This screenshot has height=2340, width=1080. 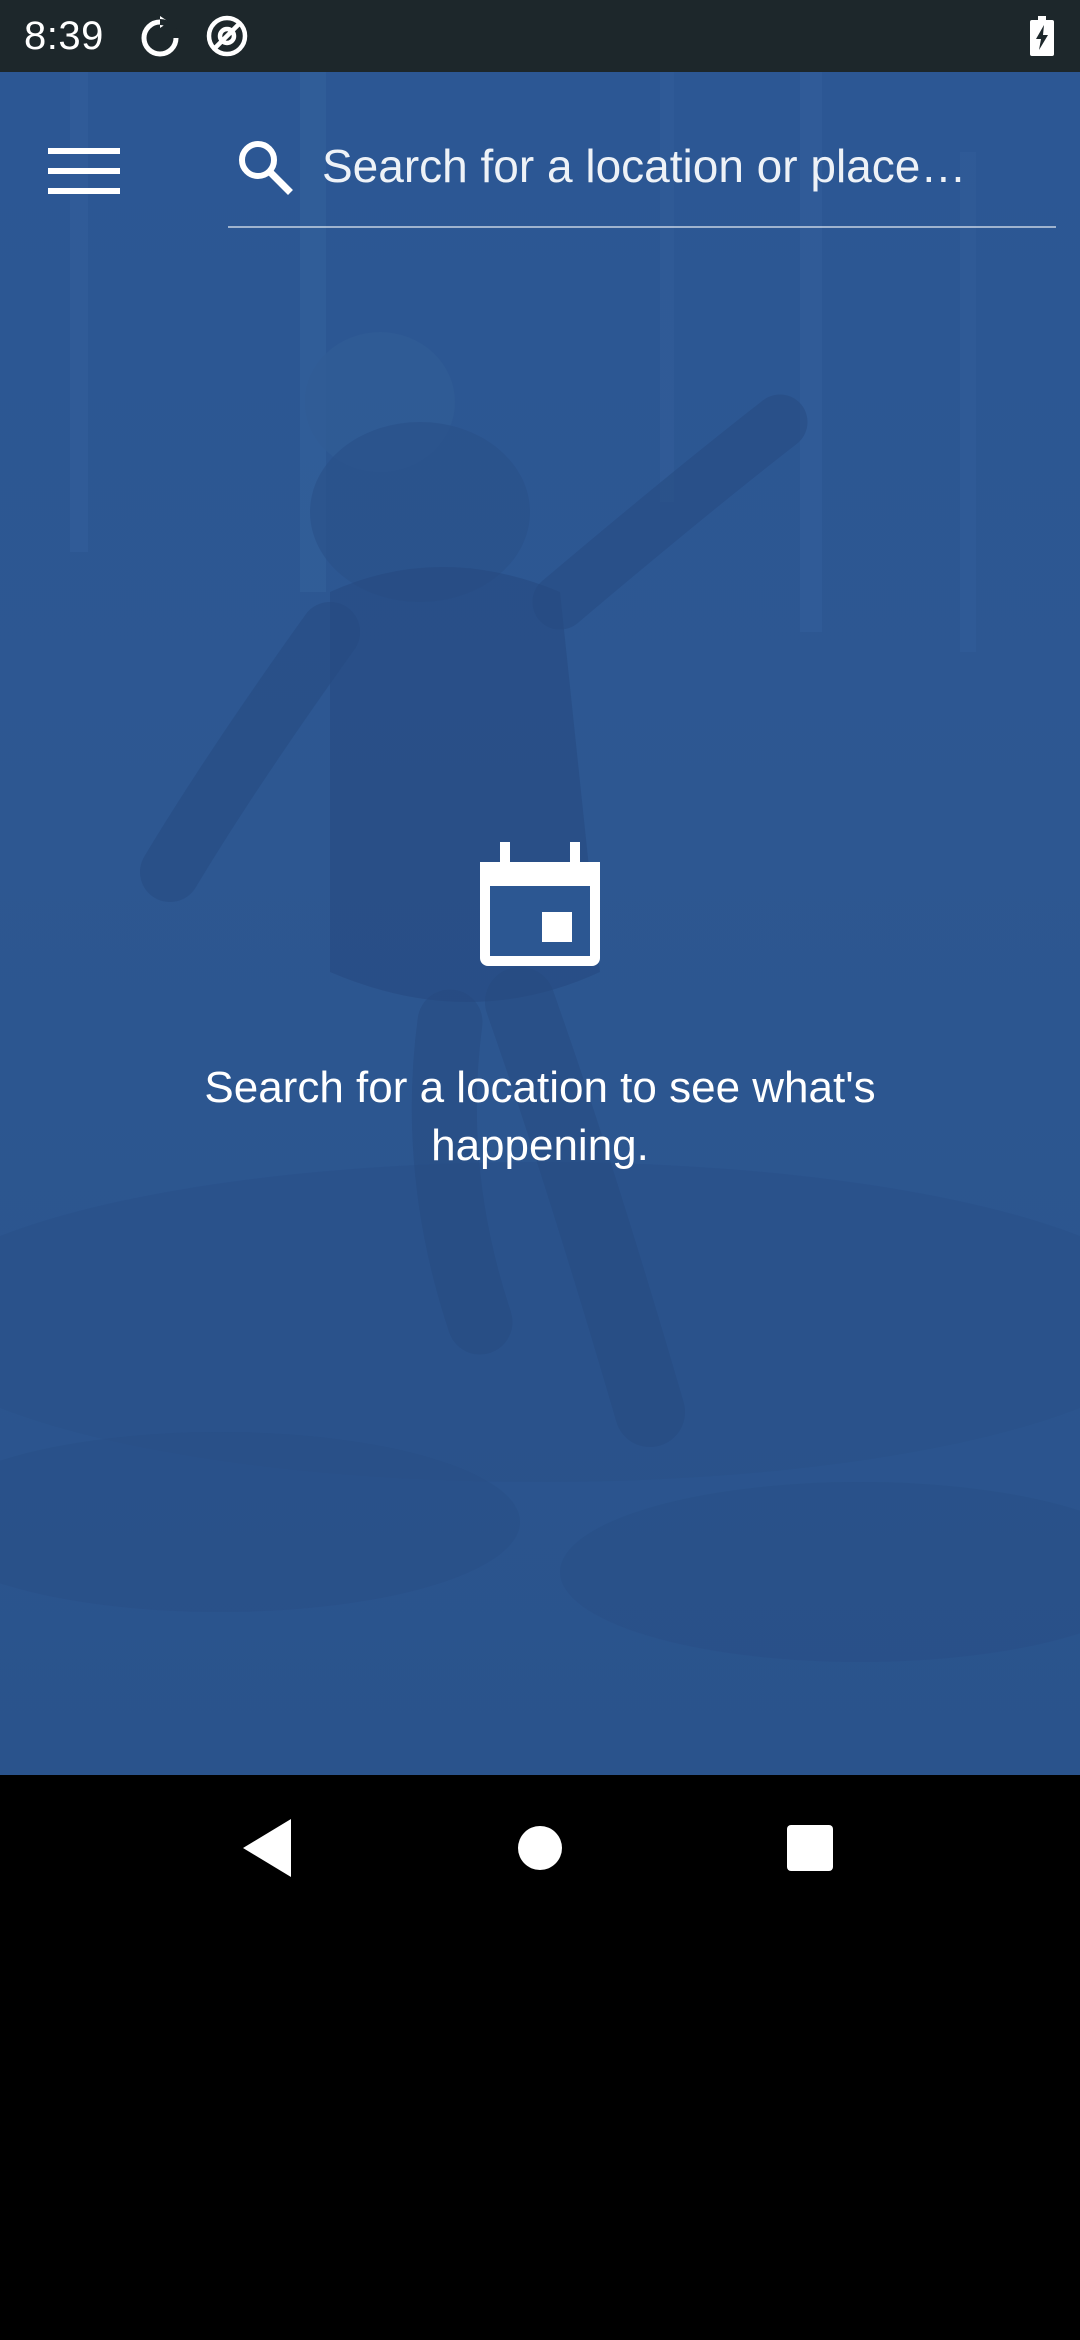 What do you see at coordinates (540, 906) in the screenshot?
I see `calendar-icon` at bounding box center [540, 906].